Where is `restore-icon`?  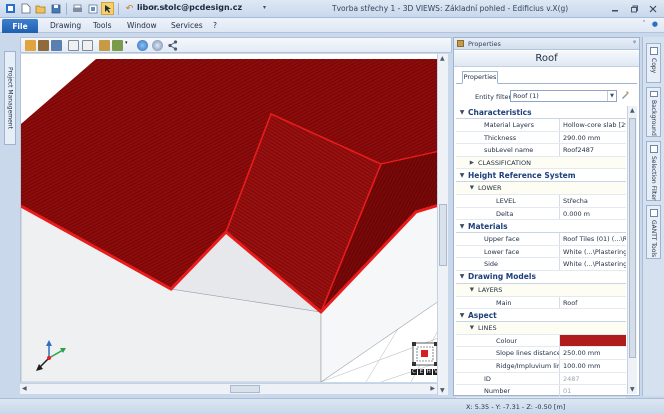 restore-icon is located at coordinates (633, 8).